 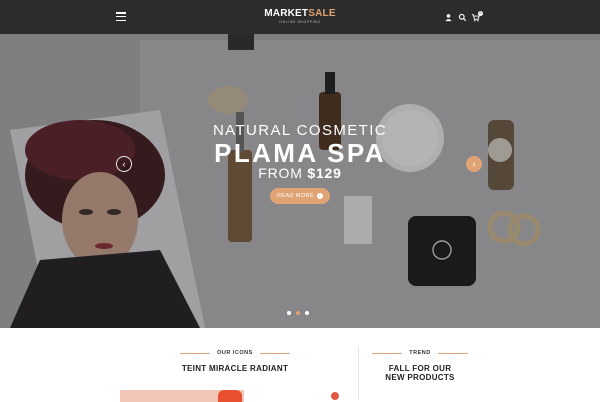 What do you see at coordinates (301, 313) in the screenshot?
I see `slider-pagination` at bounding box center [301, 313].